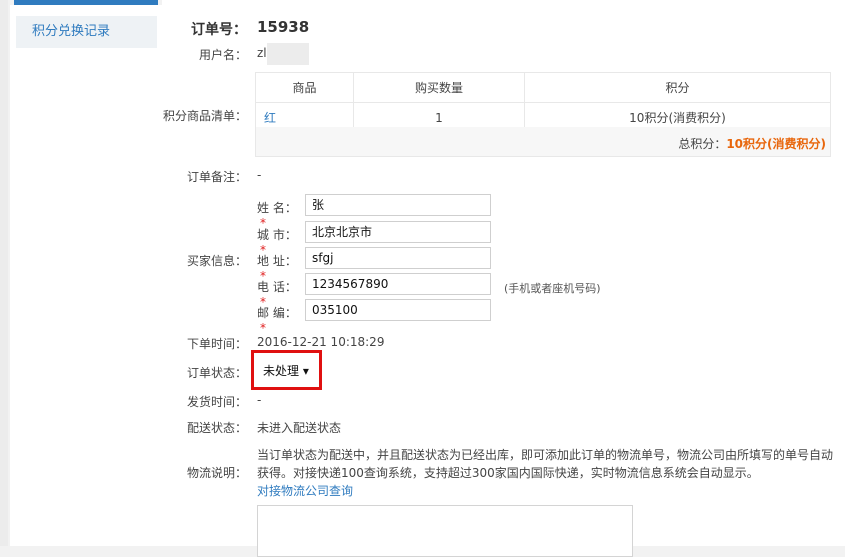  What do you see at coordinates (219, 30) in the screenshot?
I see `order-no-label: 订单号：` at bounding box center [219, 30].